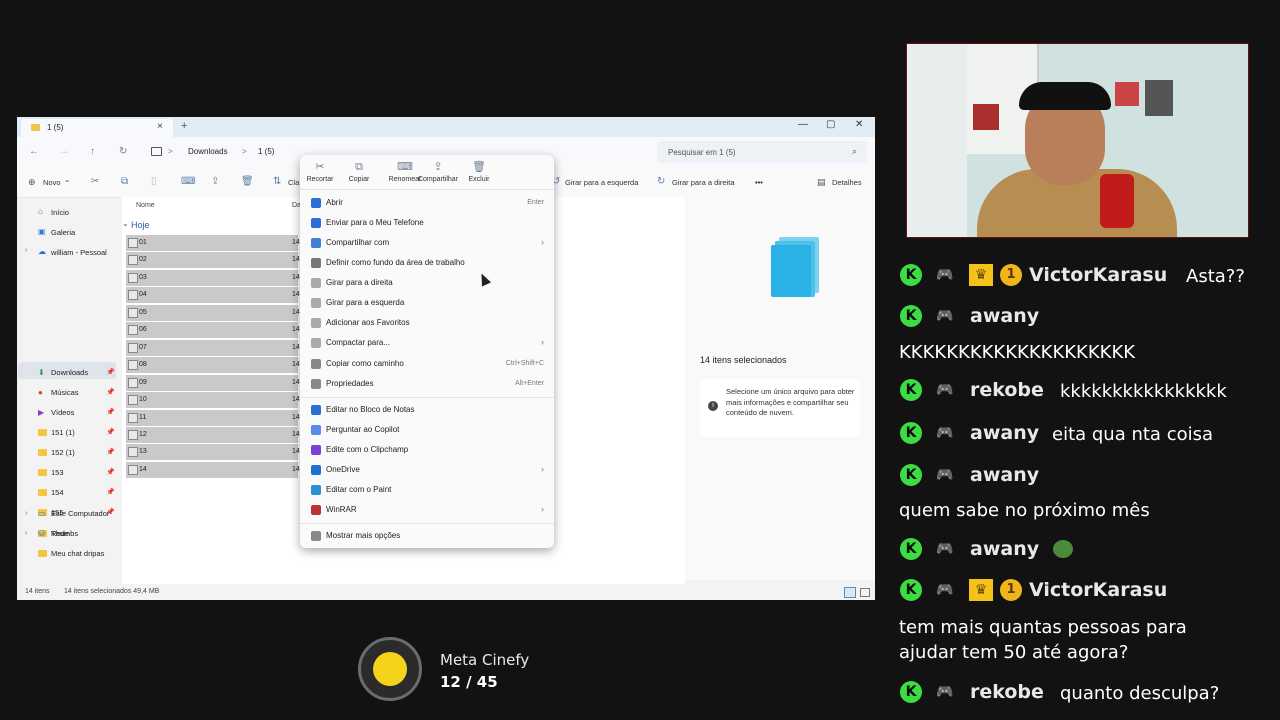 This screenshot has height=720, width=1280. I want to click on details-button: Detalhes, so click(847, 182).